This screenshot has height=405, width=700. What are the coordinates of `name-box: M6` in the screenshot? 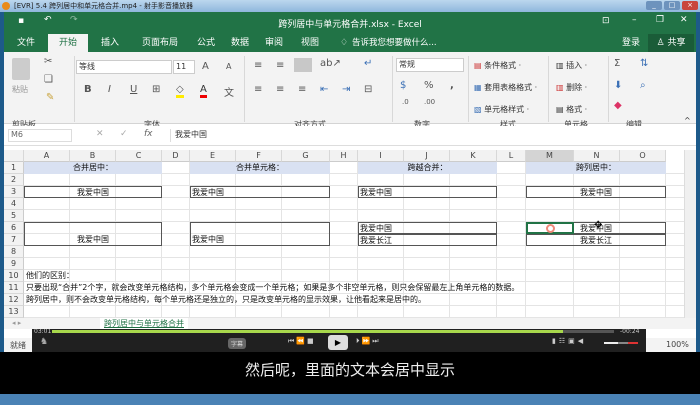 It's located at (40, 135).